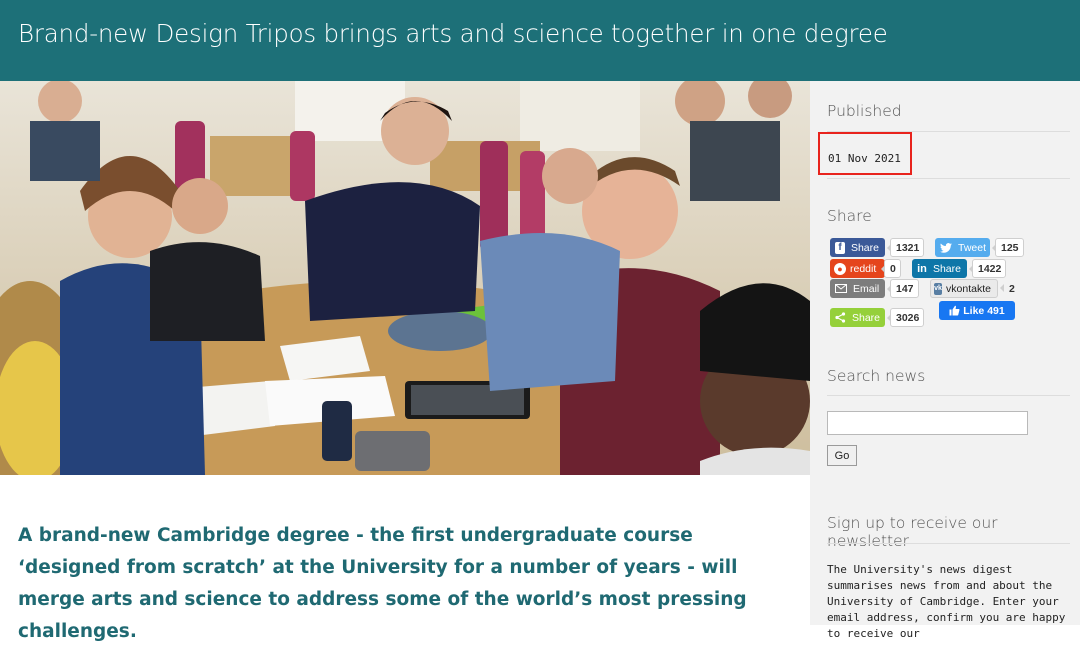 Image resolution: width=1080 pixels, height=648 pixels. Describe the element at coordinates (840, 268) in the screenshot. I see `reddit-icon: ●` at that location.